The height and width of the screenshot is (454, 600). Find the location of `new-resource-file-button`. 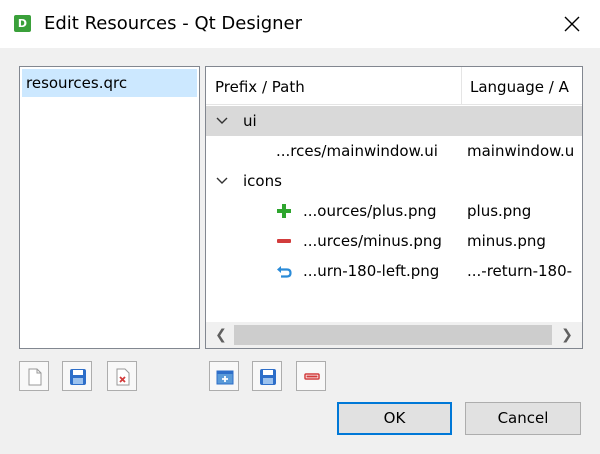

new-resource-file-button is located at coordinates (34, 376).